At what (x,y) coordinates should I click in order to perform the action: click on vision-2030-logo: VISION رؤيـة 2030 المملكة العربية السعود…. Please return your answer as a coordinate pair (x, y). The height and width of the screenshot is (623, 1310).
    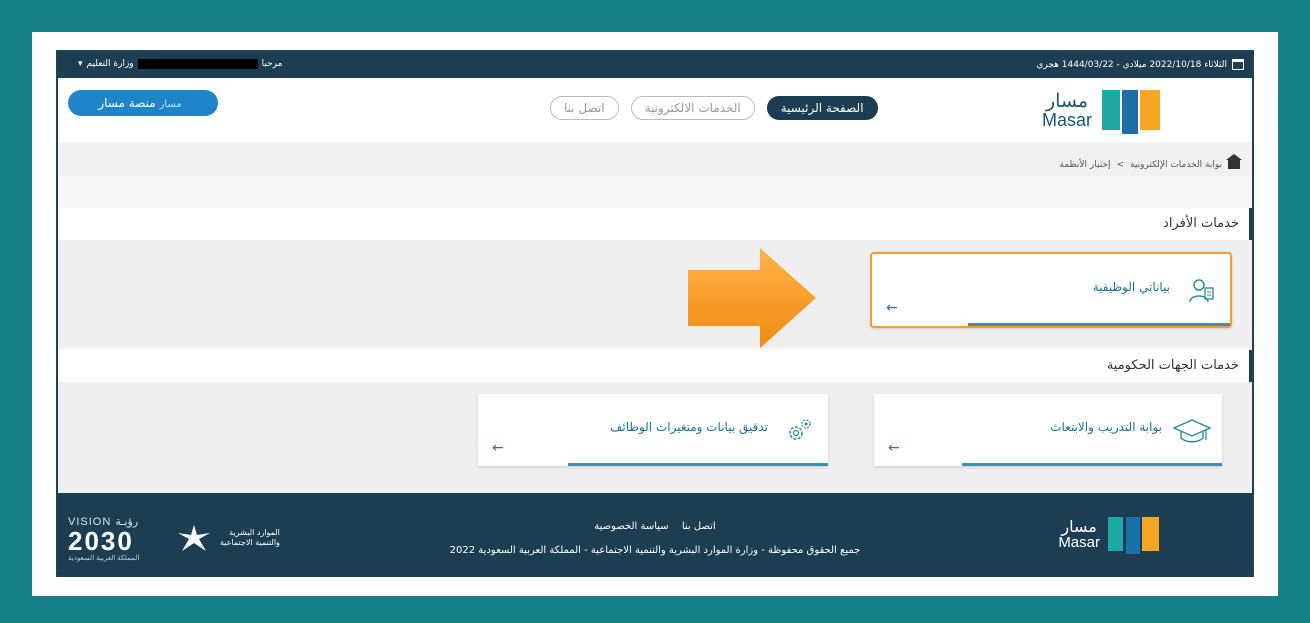
    Looking at the image, I should click on (123, 538).